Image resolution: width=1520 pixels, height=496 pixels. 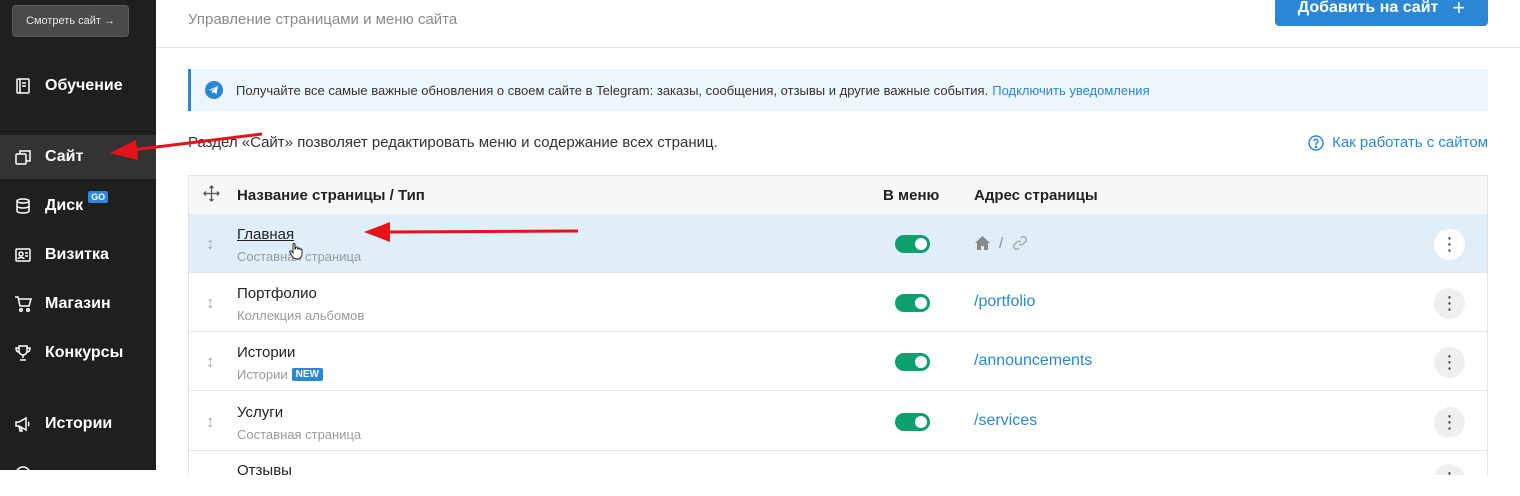 I want to click on circle-icon, so click(x=23, y=474).